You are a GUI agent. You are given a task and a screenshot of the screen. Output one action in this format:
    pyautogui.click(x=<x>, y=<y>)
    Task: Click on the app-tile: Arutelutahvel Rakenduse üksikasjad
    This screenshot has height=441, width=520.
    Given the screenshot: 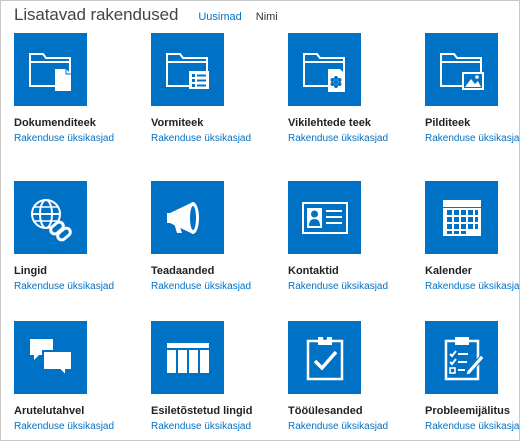 What is the action you would take?
    pyautogui.click(x=82, y=376)
    